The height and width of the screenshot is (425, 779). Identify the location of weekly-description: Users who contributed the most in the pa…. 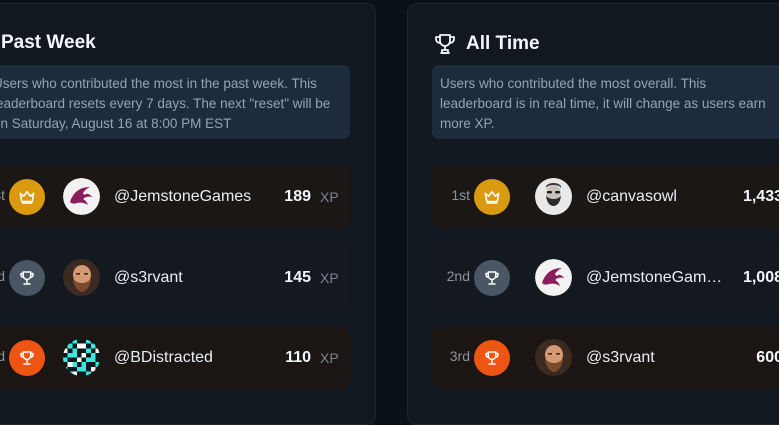
(175, 102).